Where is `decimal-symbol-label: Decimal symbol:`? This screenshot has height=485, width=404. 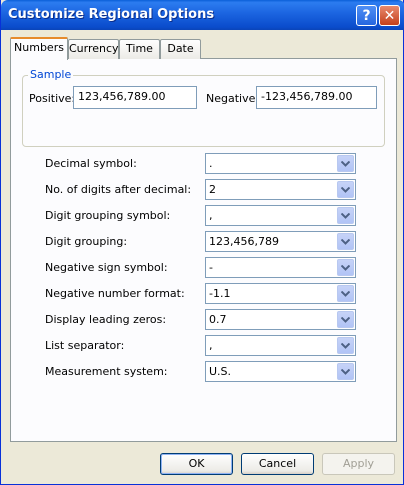 decimal-symbol-label: Decimal symbol: is located at coordinates (91, 163).